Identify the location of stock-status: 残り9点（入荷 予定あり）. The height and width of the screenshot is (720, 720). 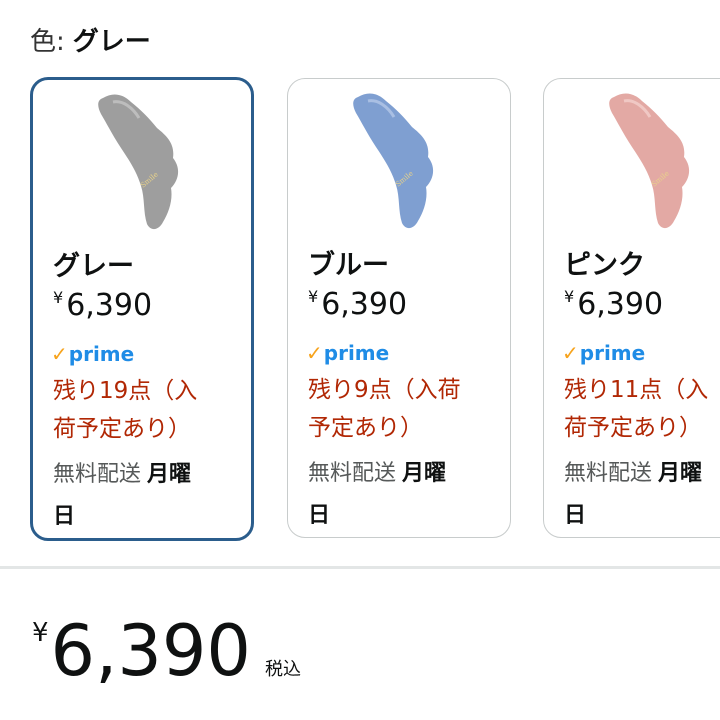
(408, 409).